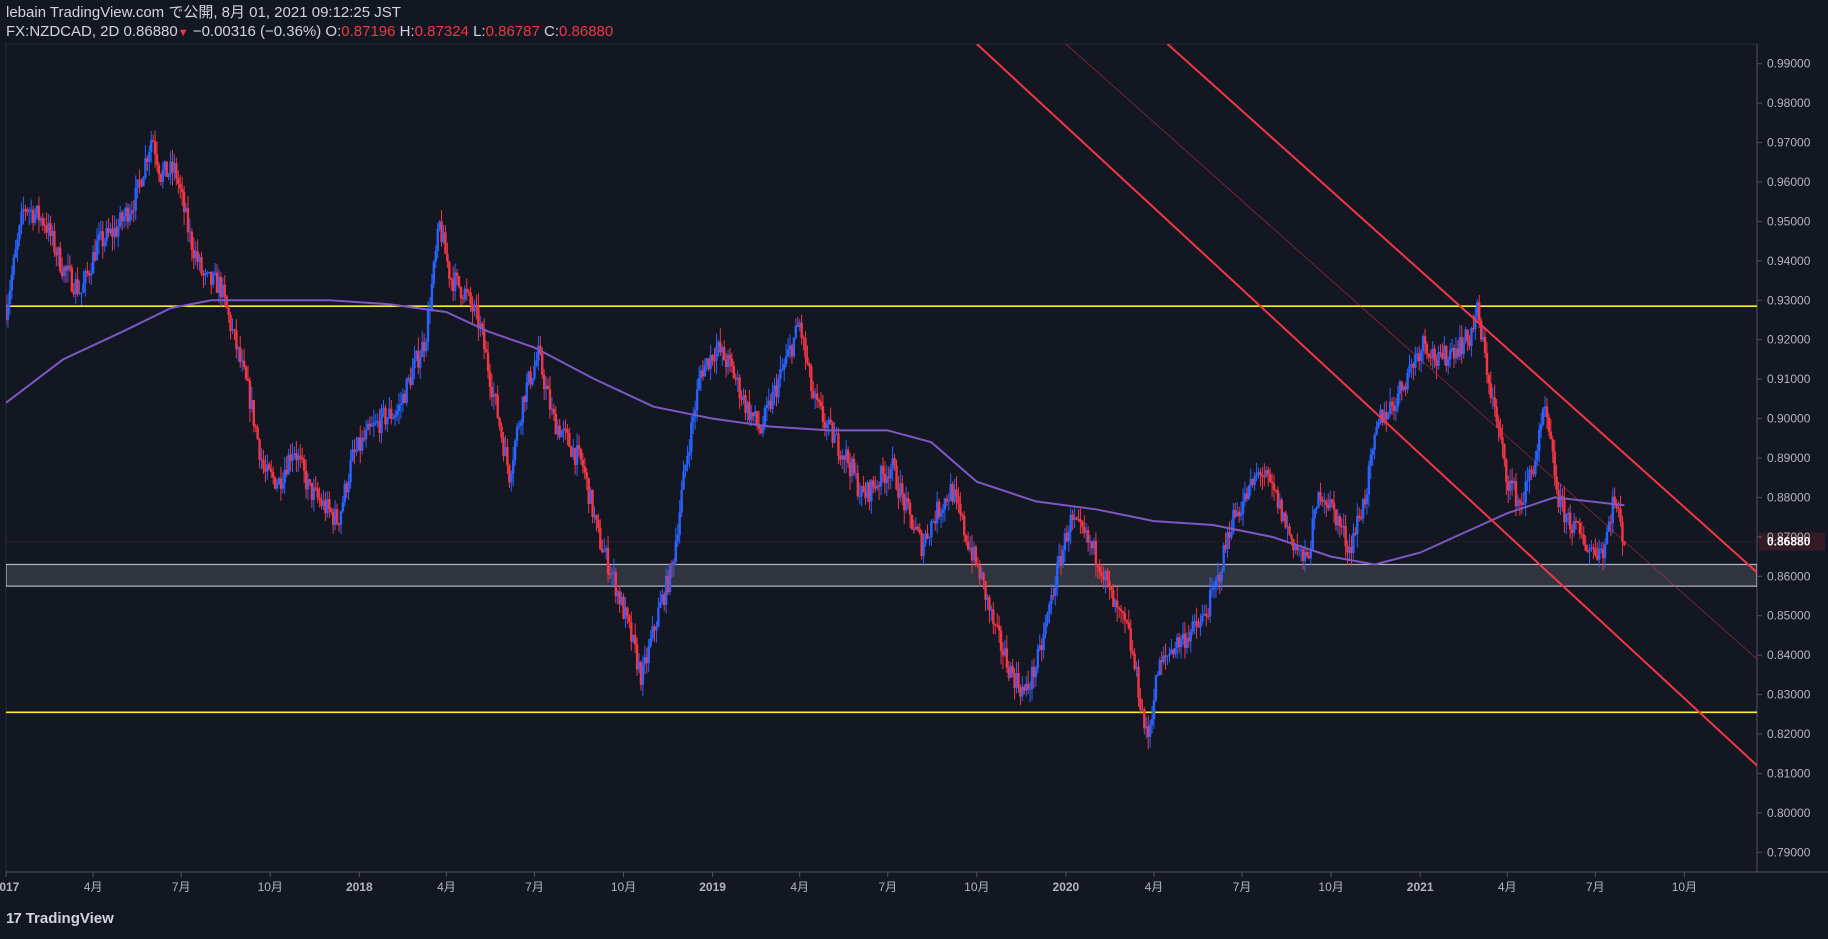 The image size is (1828, 939). I want to click on price-tick-label: 0.95000, so click(1789, 221).